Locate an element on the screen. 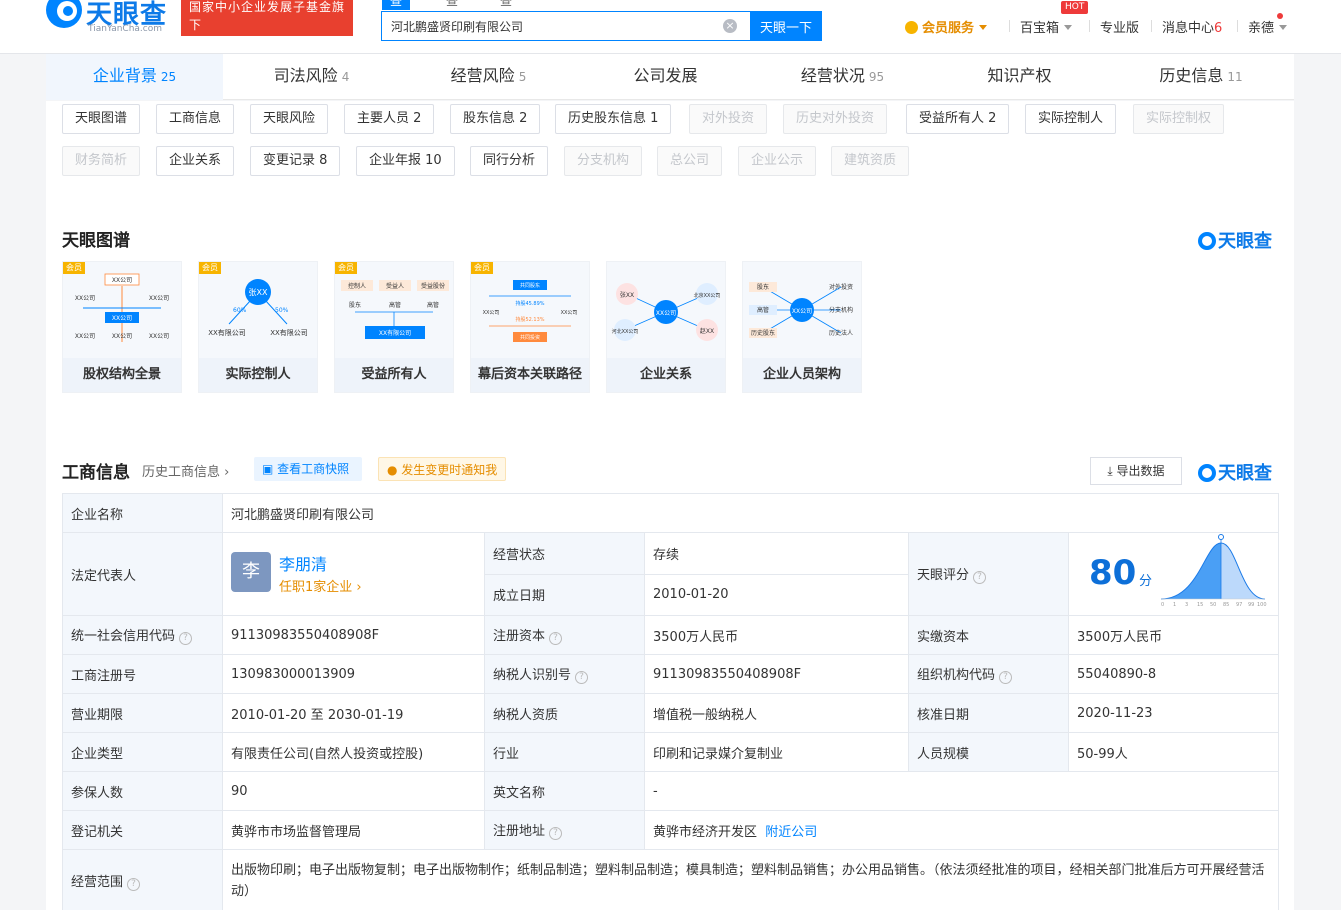  user-menu: 亲德 is located at coordinates (1268, 26).